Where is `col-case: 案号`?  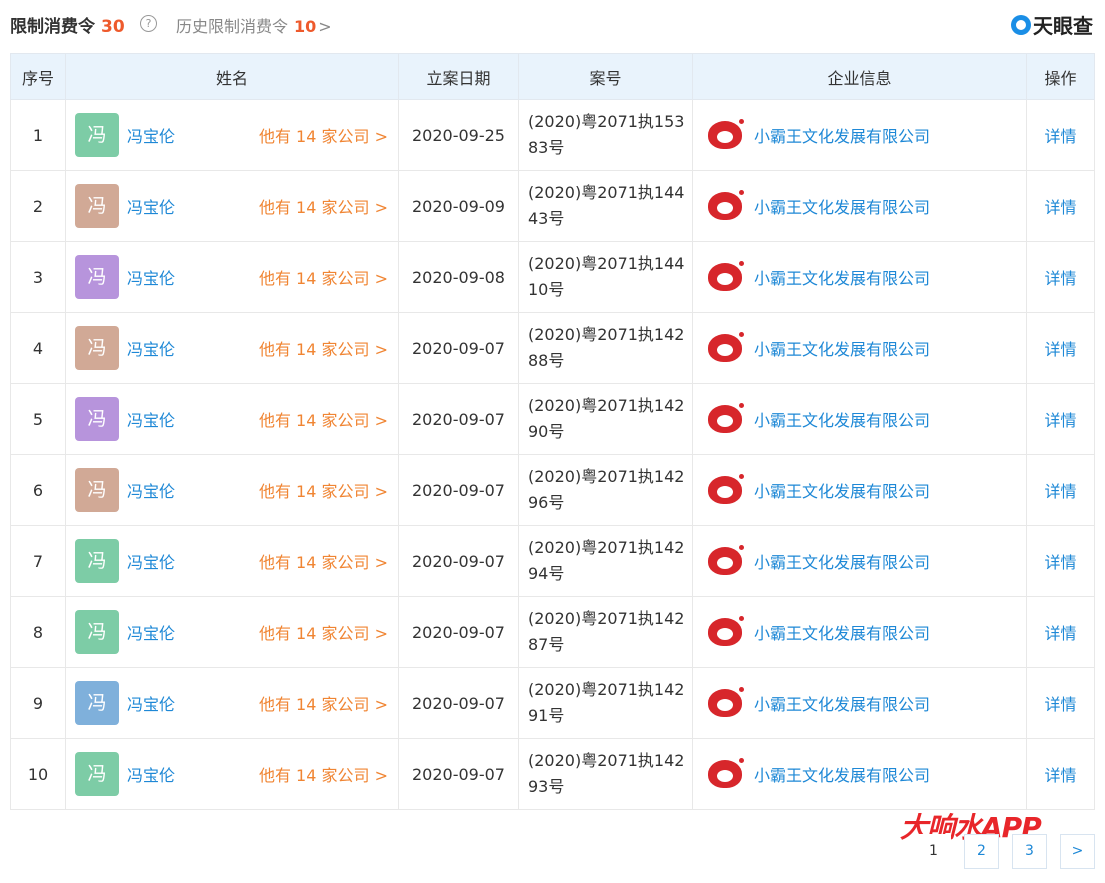
col-case: 案号 is located at coordinates (605, 76).